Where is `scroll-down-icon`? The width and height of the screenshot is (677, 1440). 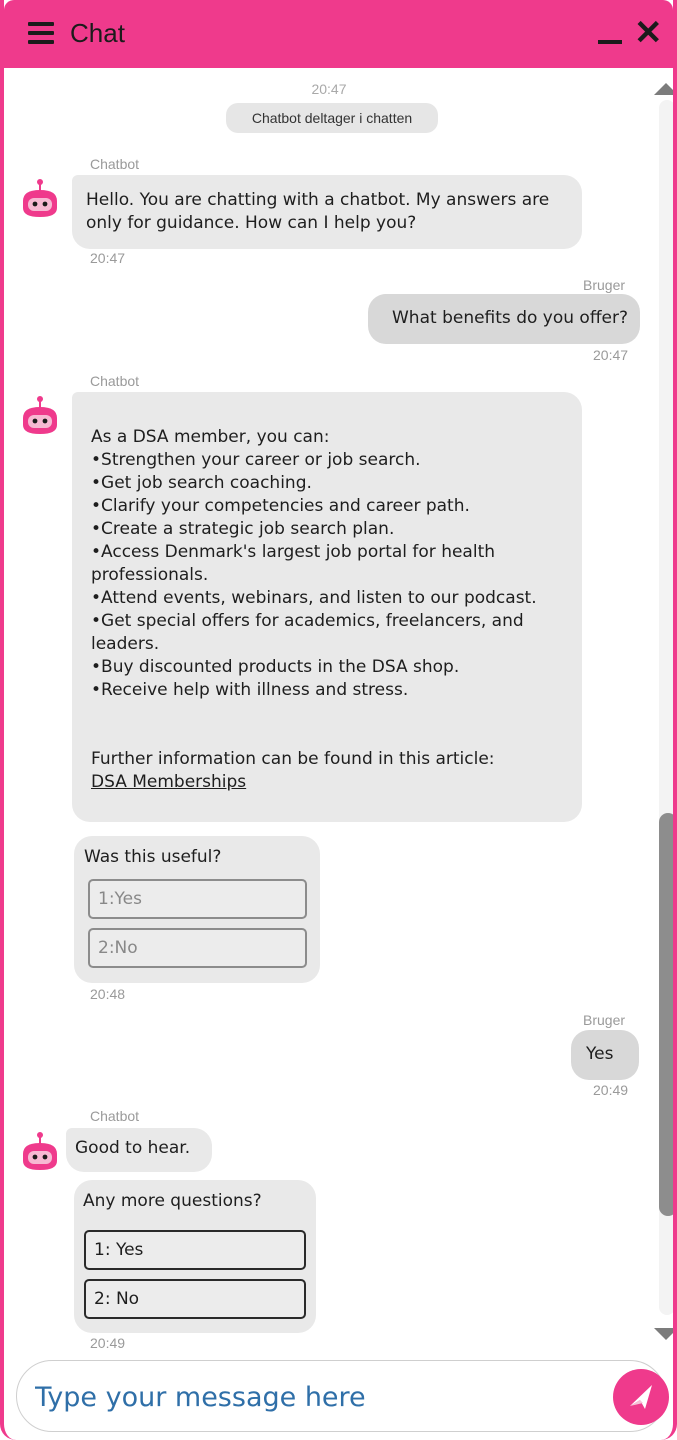
scroll-down-icon is located at coordinates (663, 1334).